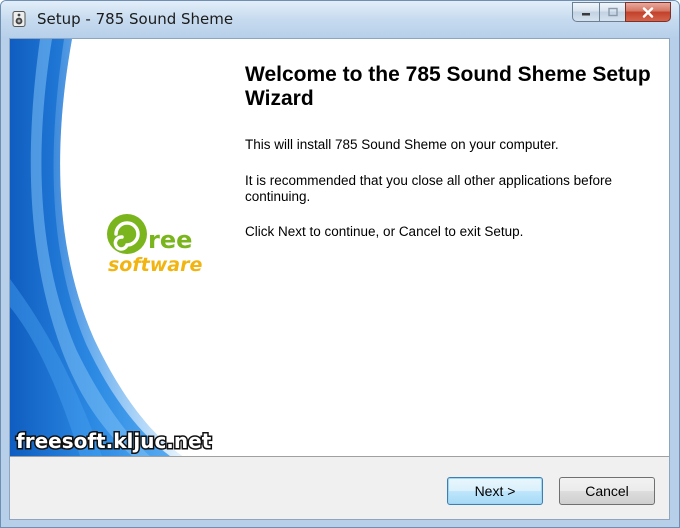 Image resolution: width=680 pixels, height=528 pixels. I want to click on free-software-logo: ree software, so click(154, 245).